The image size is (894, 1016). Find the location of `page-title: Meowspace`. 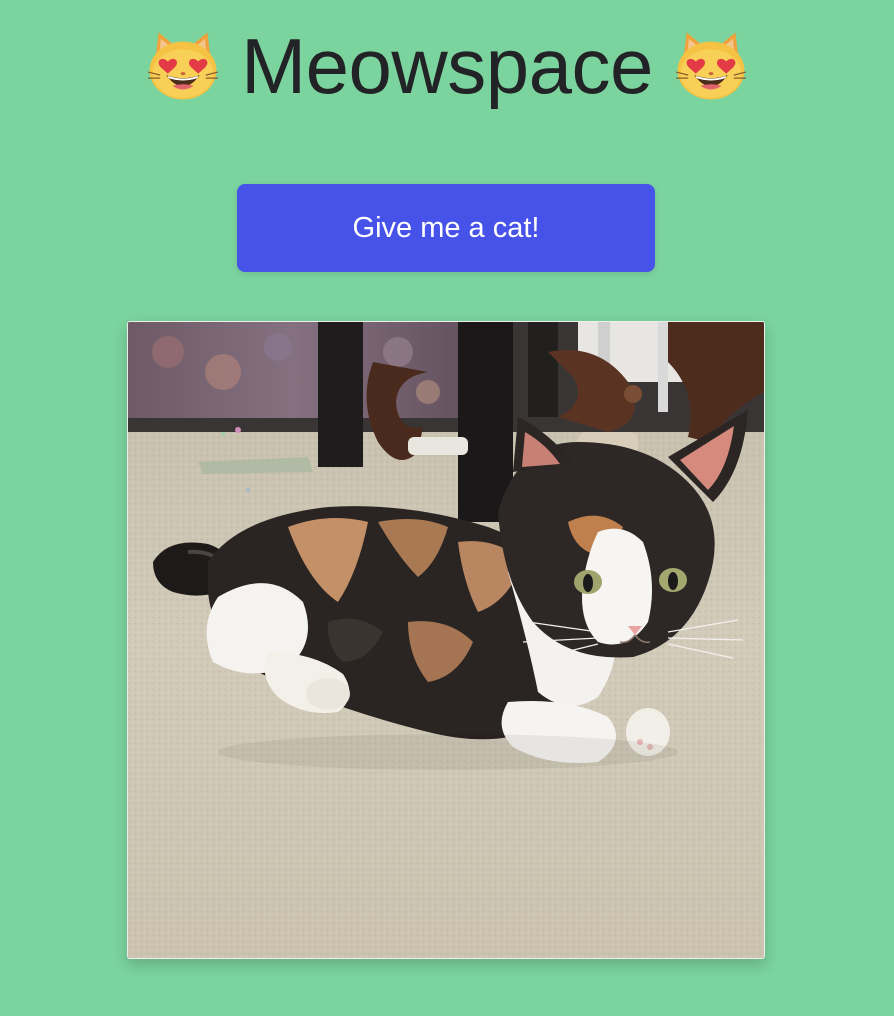

page-title: Meowspace is located at coordinates (447, 66).